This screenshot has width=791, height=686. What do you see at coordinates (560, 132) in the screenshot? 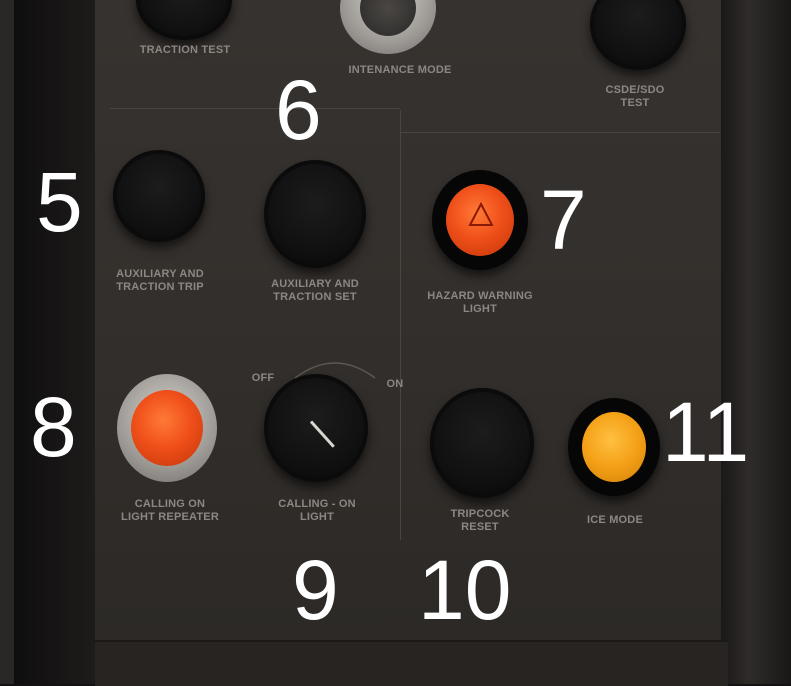
I see `divider-top-right` at bounding box center [560, 132].